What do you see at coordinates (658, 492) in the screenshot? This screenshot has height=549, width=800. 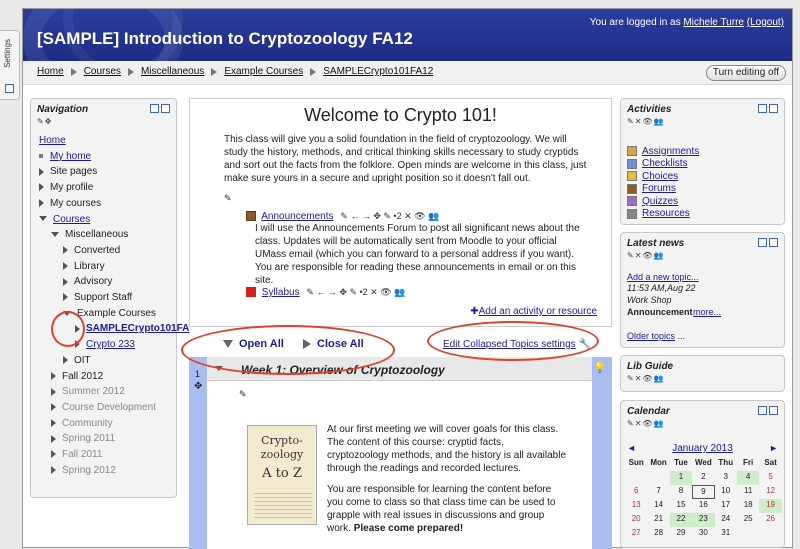 I see `calendar-day: 7` at bounding box center [658, 492].